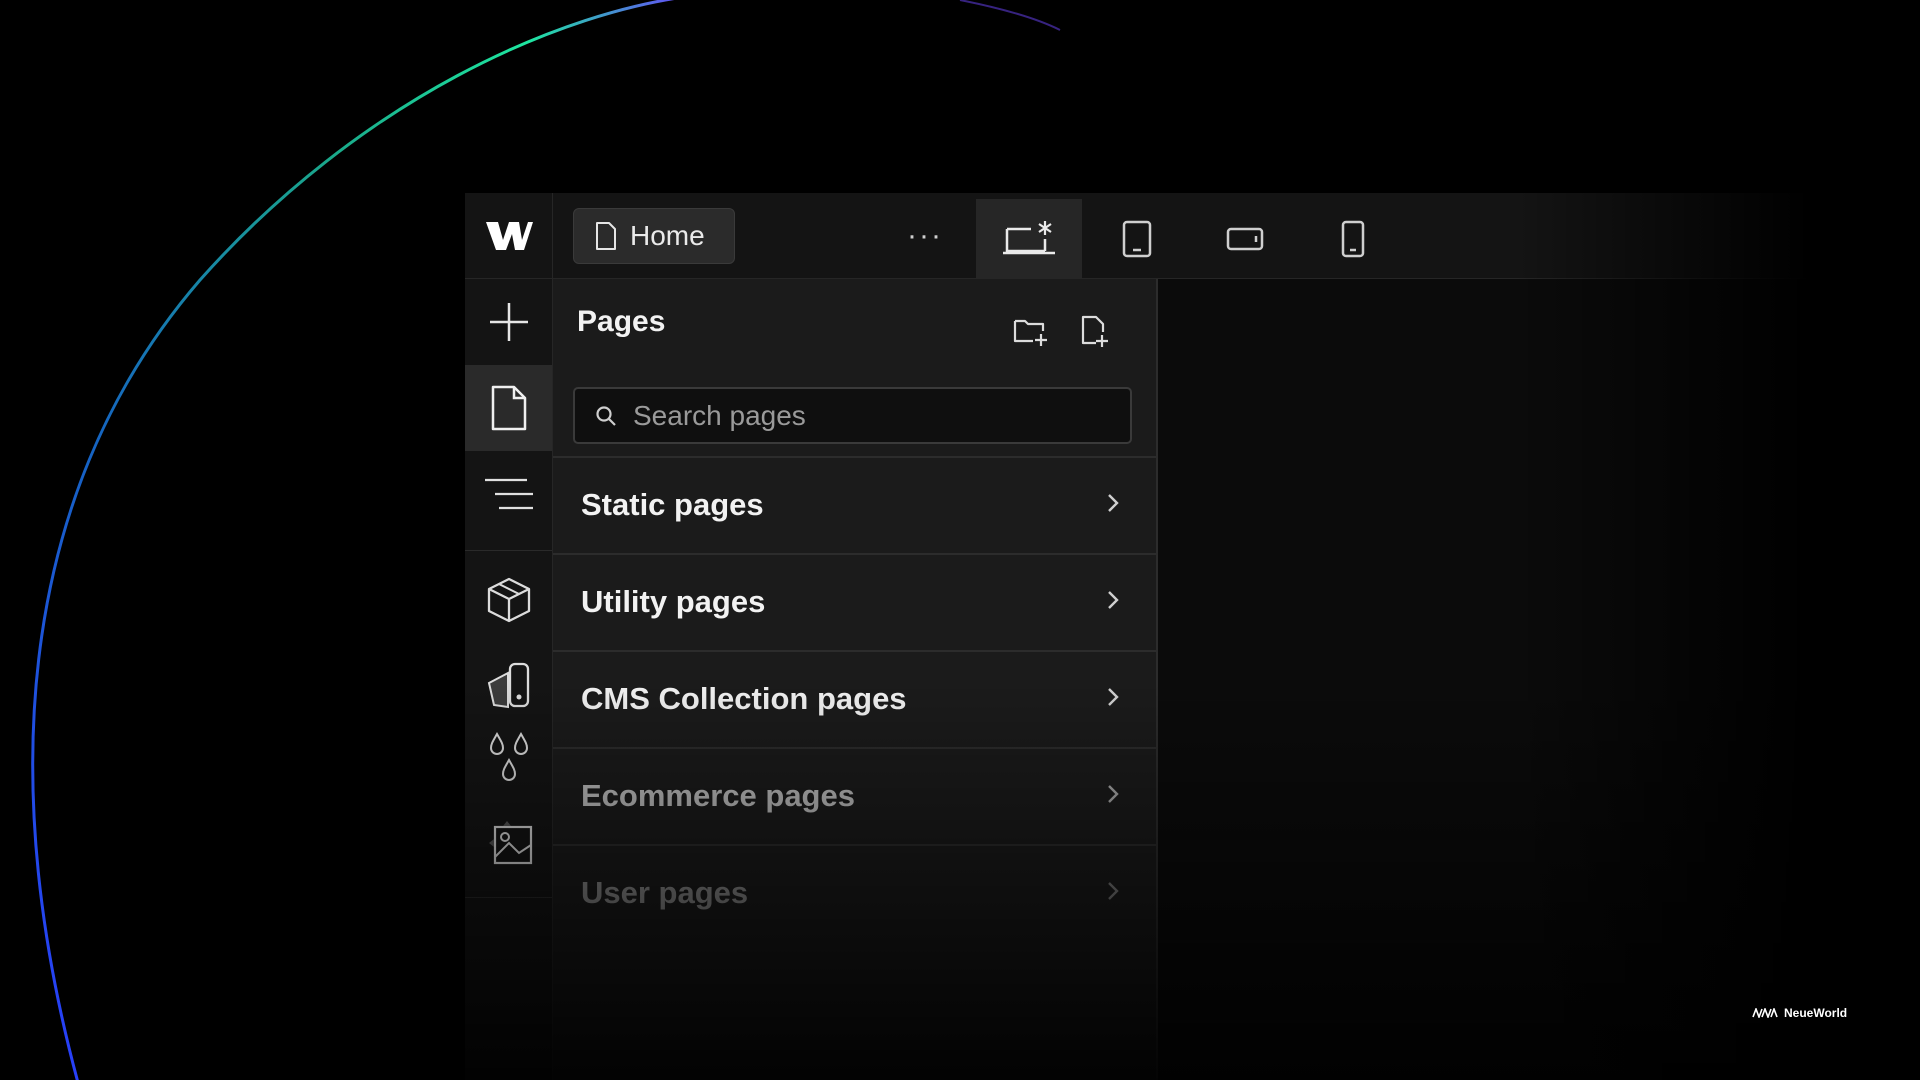 The width and height of the screenshot is (1920, 1080). What do you see at coordinates (508, 897) in the screenshot?
I see `rail-divider-bottom` at bounding box center [508, 897].